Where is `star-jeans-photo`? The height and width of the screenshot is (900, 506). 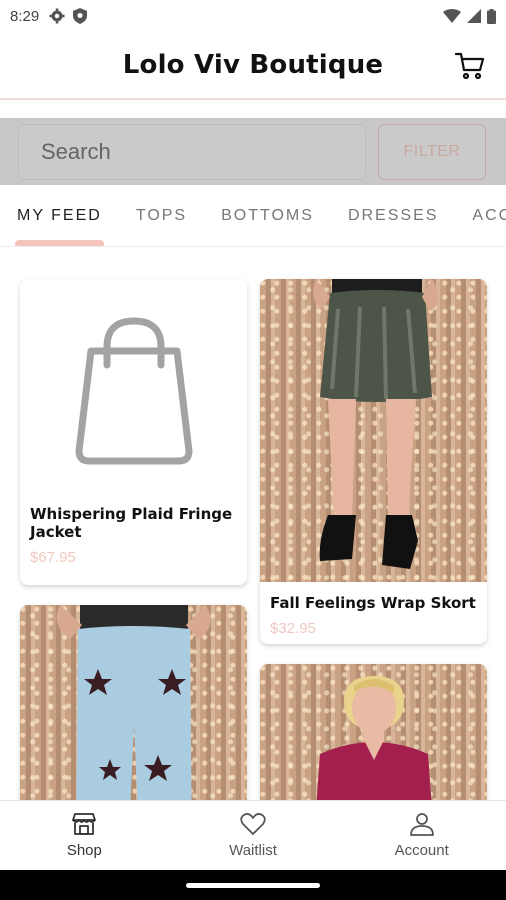
star-jeans-photo is located at coordinates (133, 702).